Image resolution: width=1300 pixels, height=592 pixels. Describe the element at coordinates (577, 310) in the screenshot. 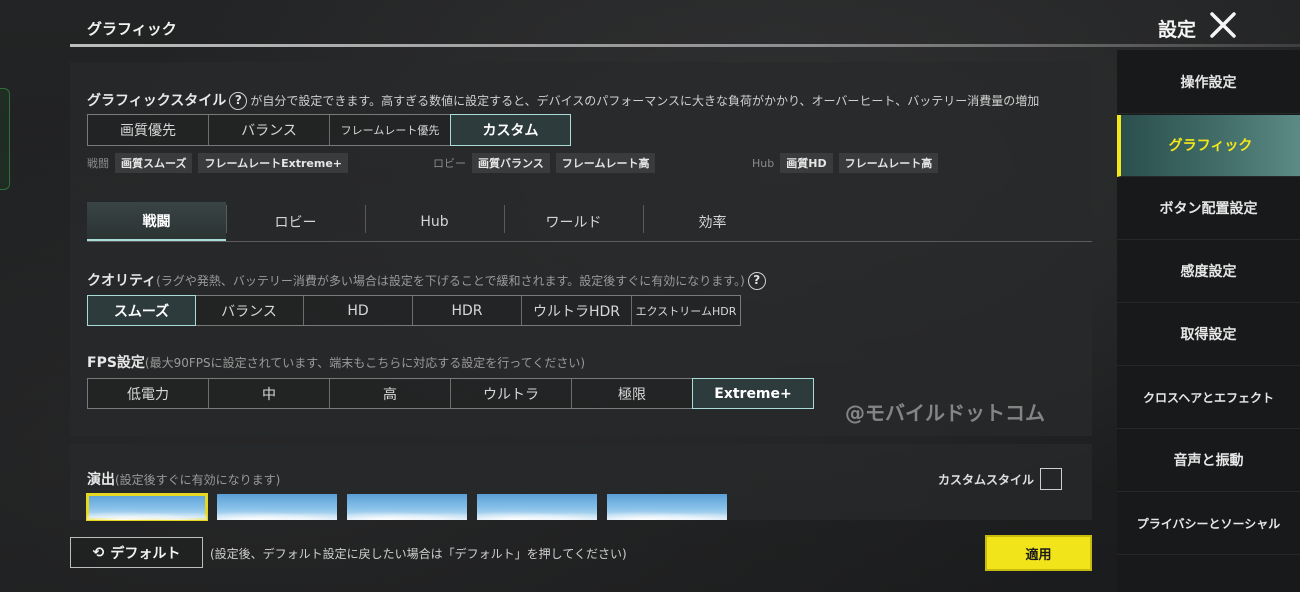

I see `quality-option-ultra-hdr: ウルトラHDR` at that location.